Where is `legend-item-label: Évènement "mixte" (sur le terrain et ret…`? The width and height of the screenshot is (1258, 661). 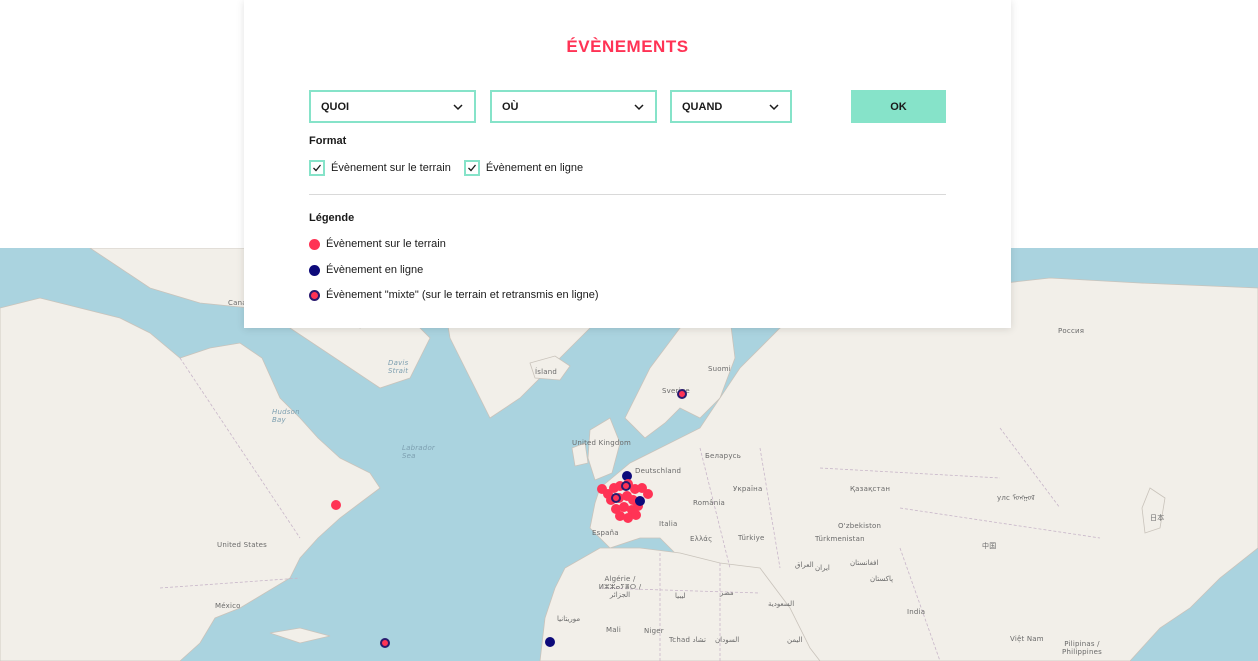 legend-item-label: Évènement "mixte" (sur le terrain et ret… is located at coordinates (462, 295).